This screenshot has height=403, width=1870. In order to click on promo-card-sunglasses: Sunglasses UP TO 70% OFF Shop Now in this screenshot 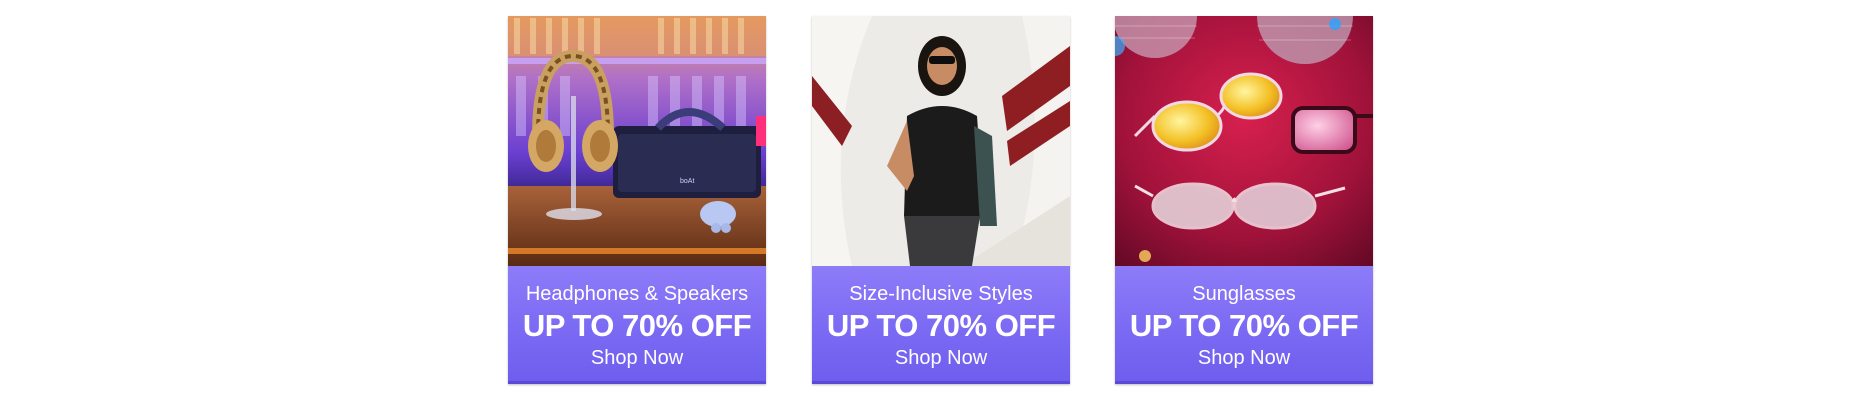, I will do `click(1244, 200)`.